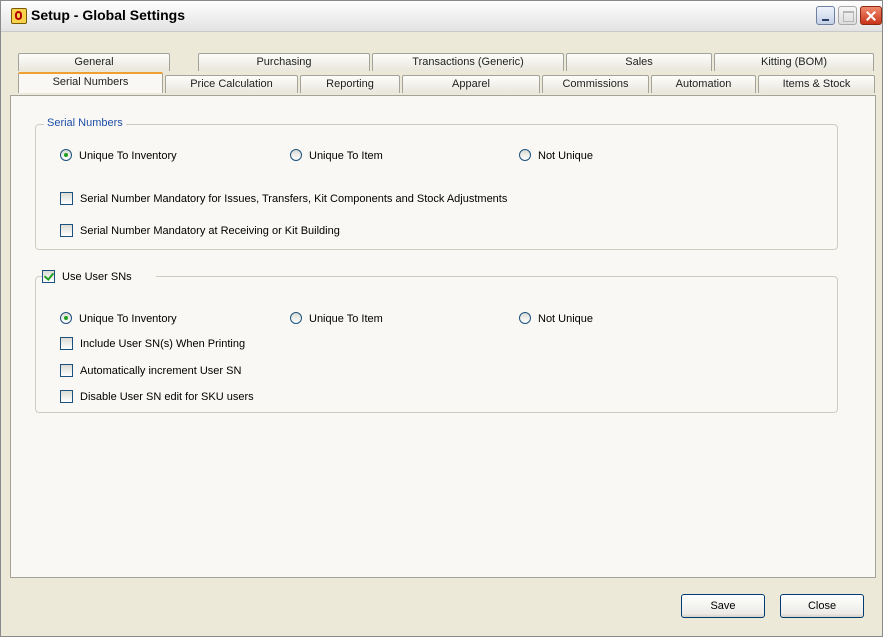 The height and width of the screenshot is (637, 883). What do you see at coordinates (163, 344) in the screenshot?
I see `checkbox-label: Include User SN(s) When Printing` at bounding box center [163, 344].